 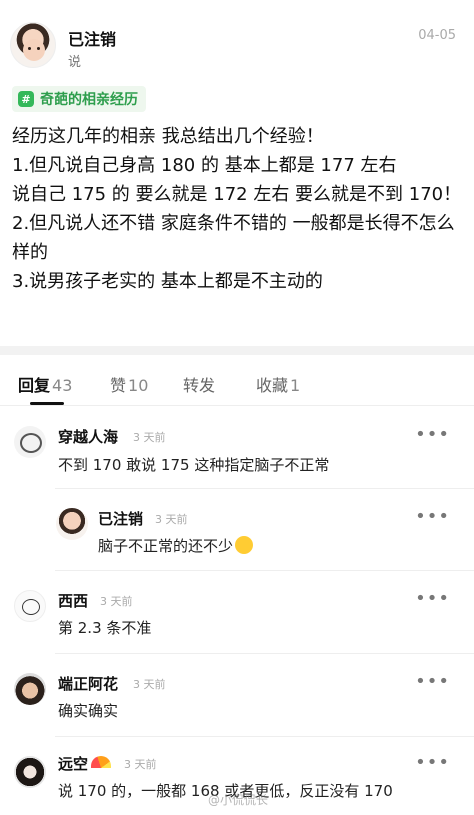 I want to click on author-avatar, so click(x=33, y=45).